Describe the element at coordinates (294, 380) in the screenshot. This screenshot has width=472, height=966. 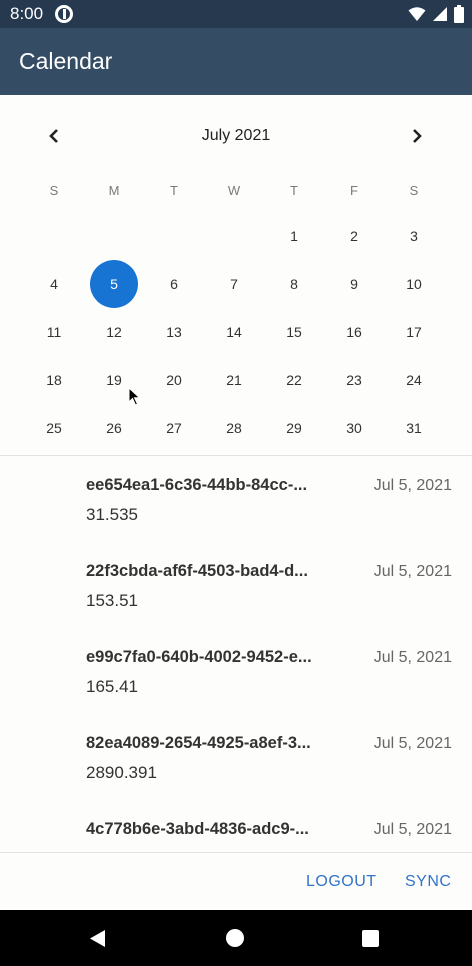
I see `calendar-day: 22` at that location.